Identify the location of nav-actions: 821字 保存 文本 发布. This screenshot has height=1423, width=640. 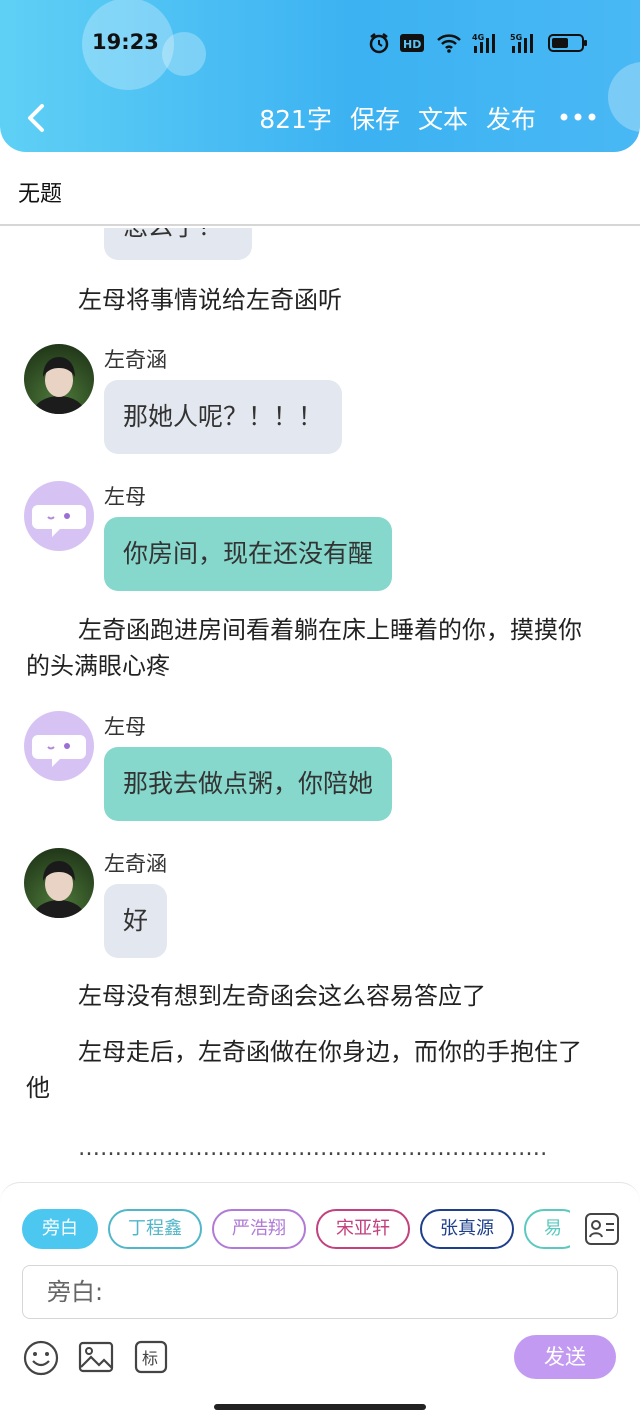
(397, 118).